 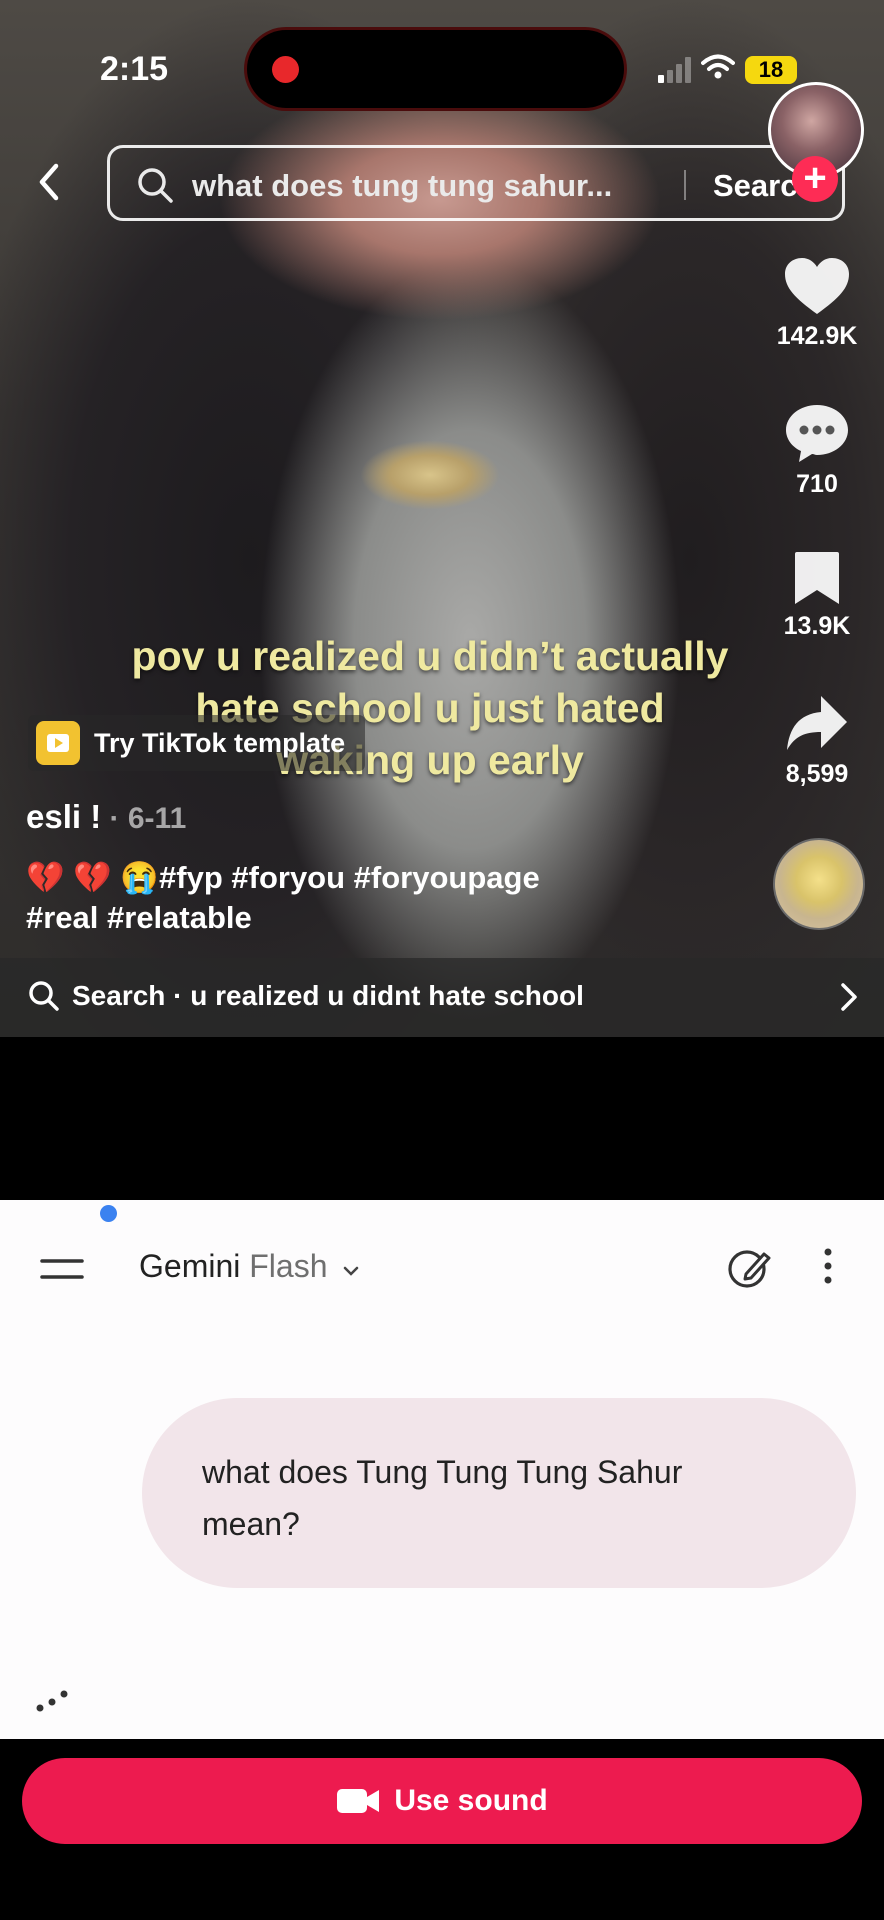 What do you see at coordinates (471, 1800) in the screenshot?
I see `use-sound-label: Use sound` at bounding box center [471, 1800].